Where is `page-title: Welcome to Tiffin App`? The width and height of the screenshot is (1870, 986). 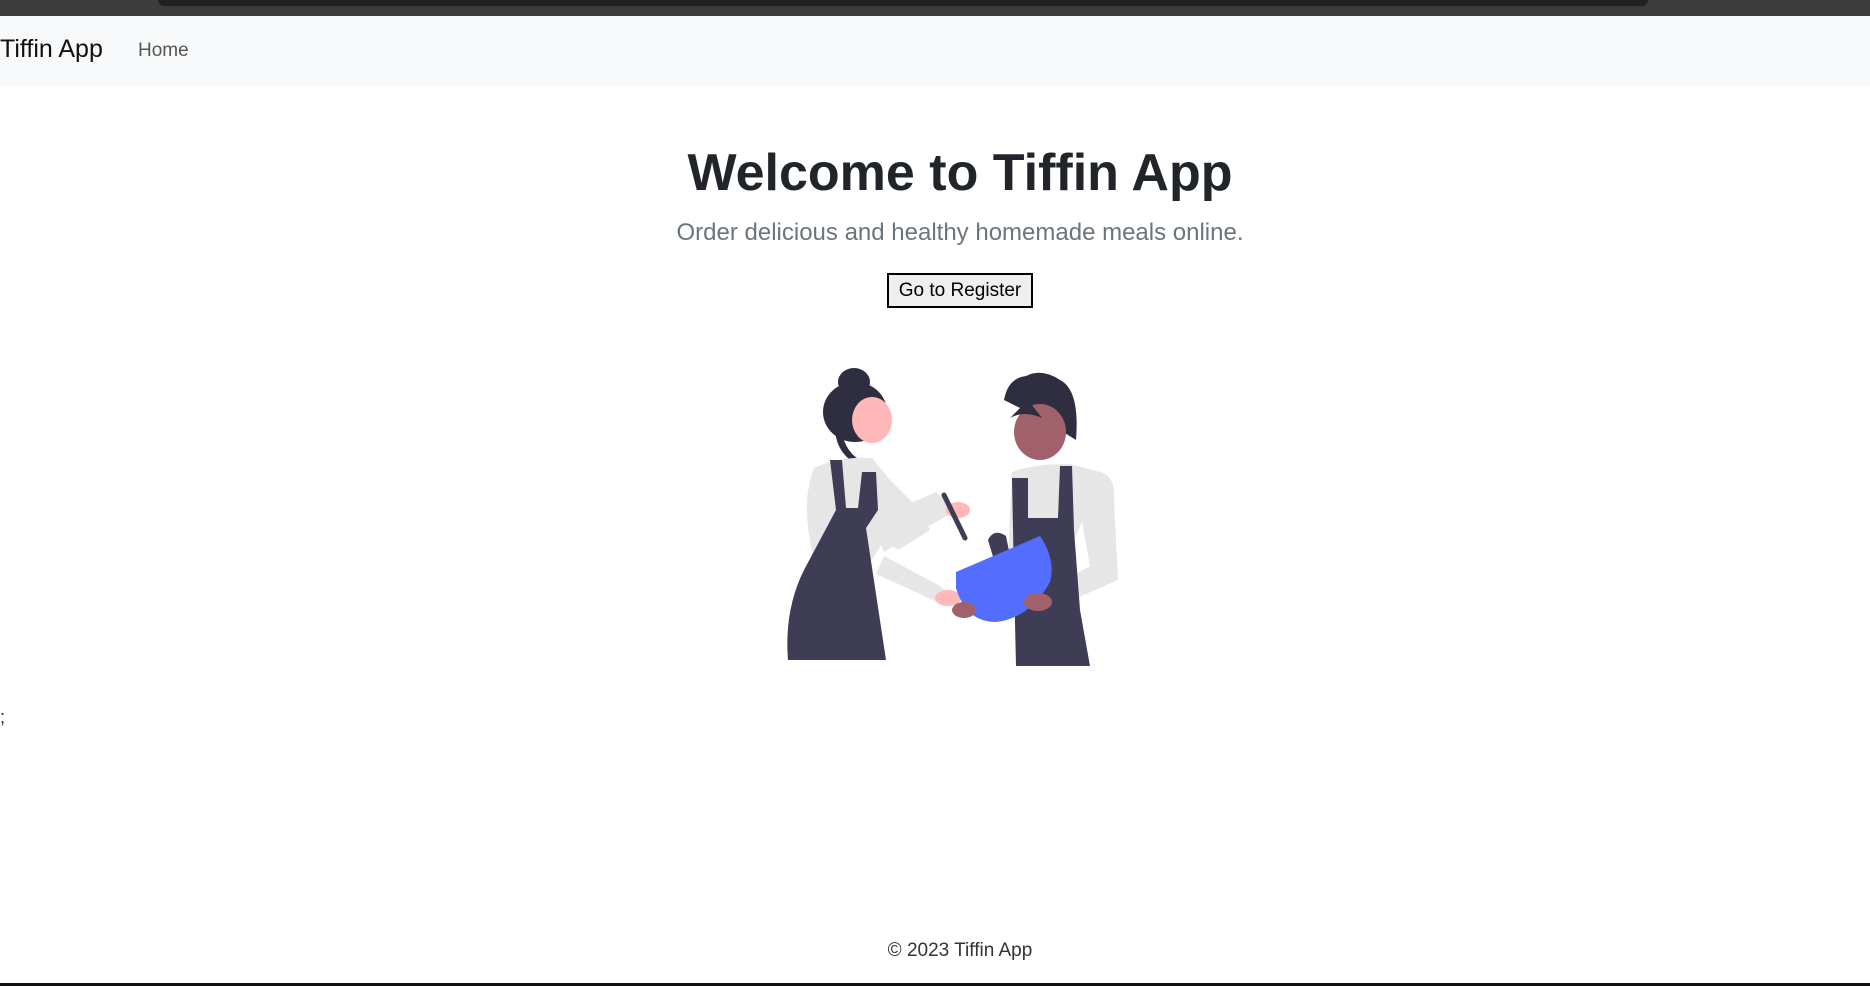 page-title: Welcome to Tiffin App is located at coordinates (960, 173).